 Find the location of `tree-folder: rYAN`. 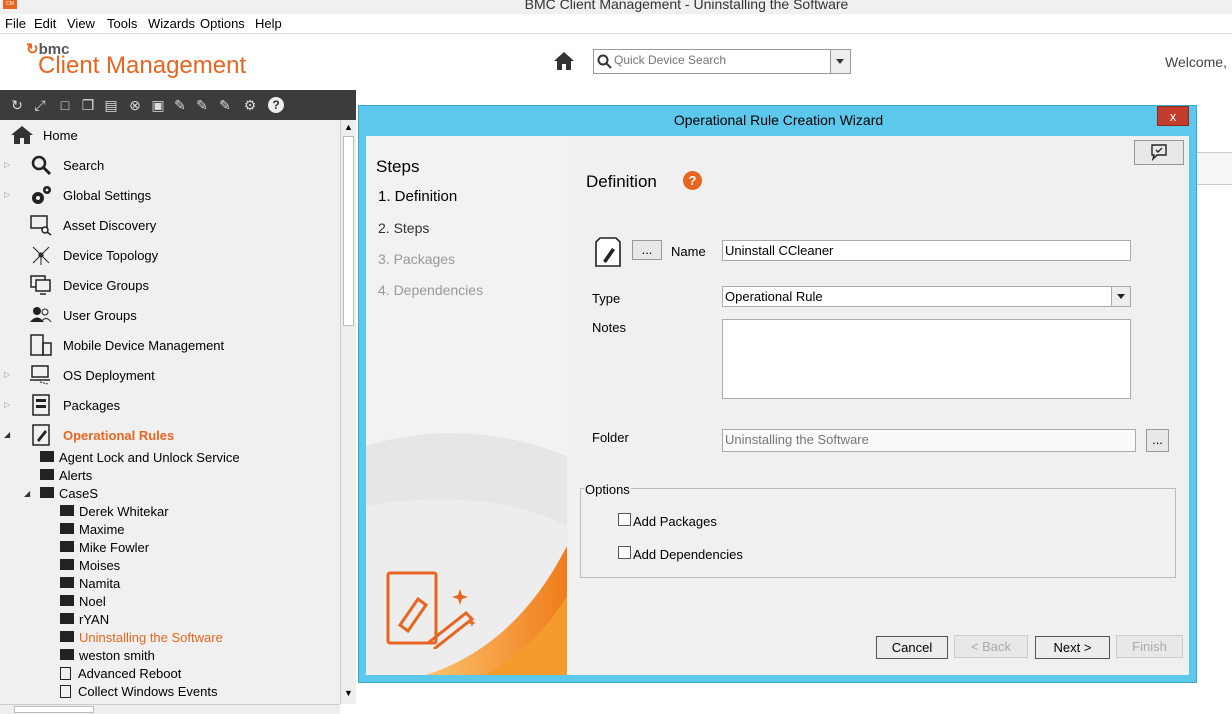

tree-folder: rYAN is located at coordinates (84, 621).